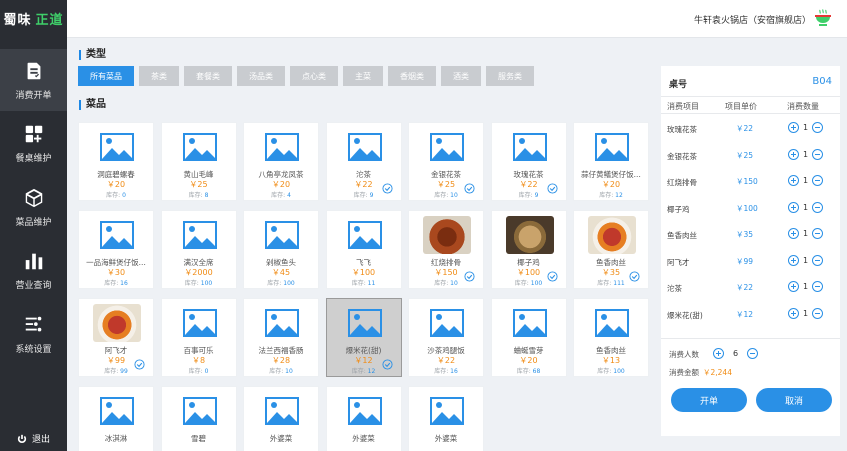  What do you see at coordinates (364, 282) in the screenshot?
I see `dish-stock: 库存: 11` at bounding box center [364, 282].